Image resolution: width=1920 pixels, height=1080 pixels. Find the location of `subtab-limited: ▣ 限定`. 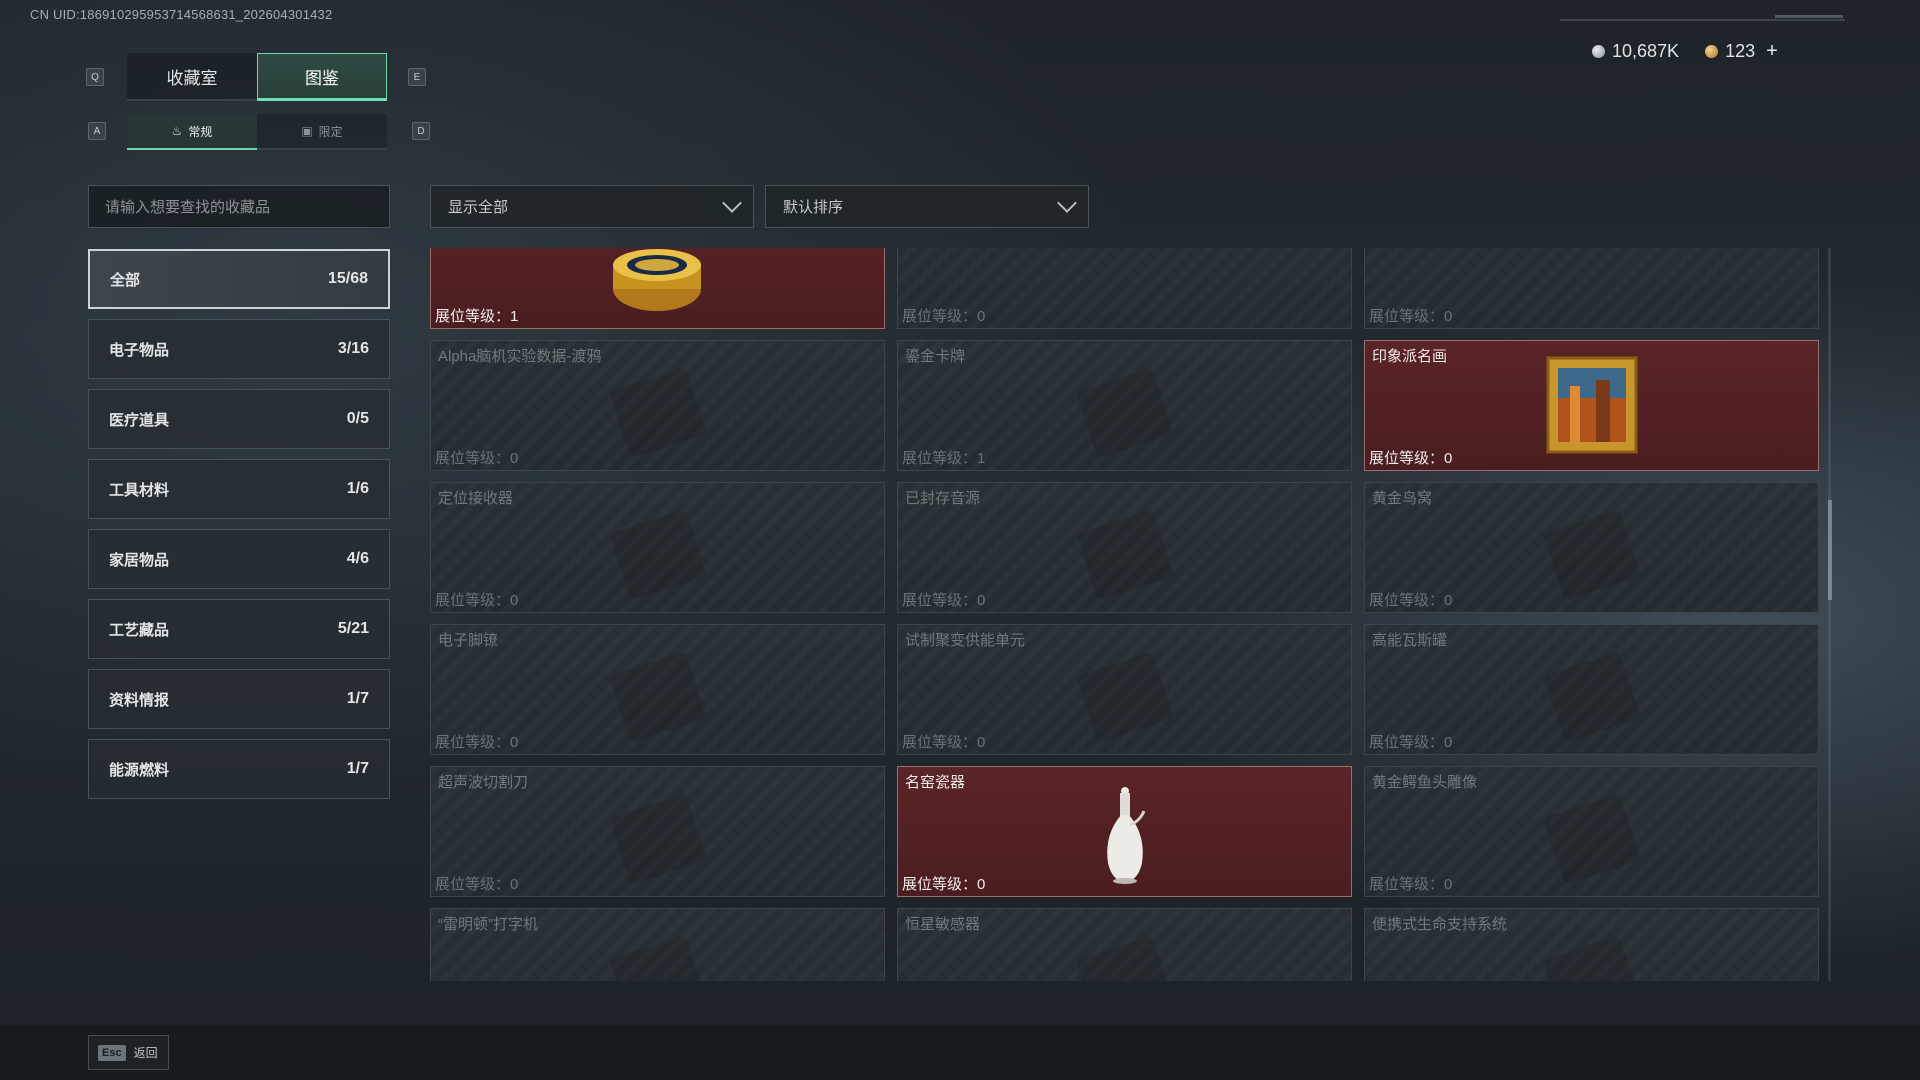

subtab-limited: ▣ 限定 is located at coordinates (322, 132).